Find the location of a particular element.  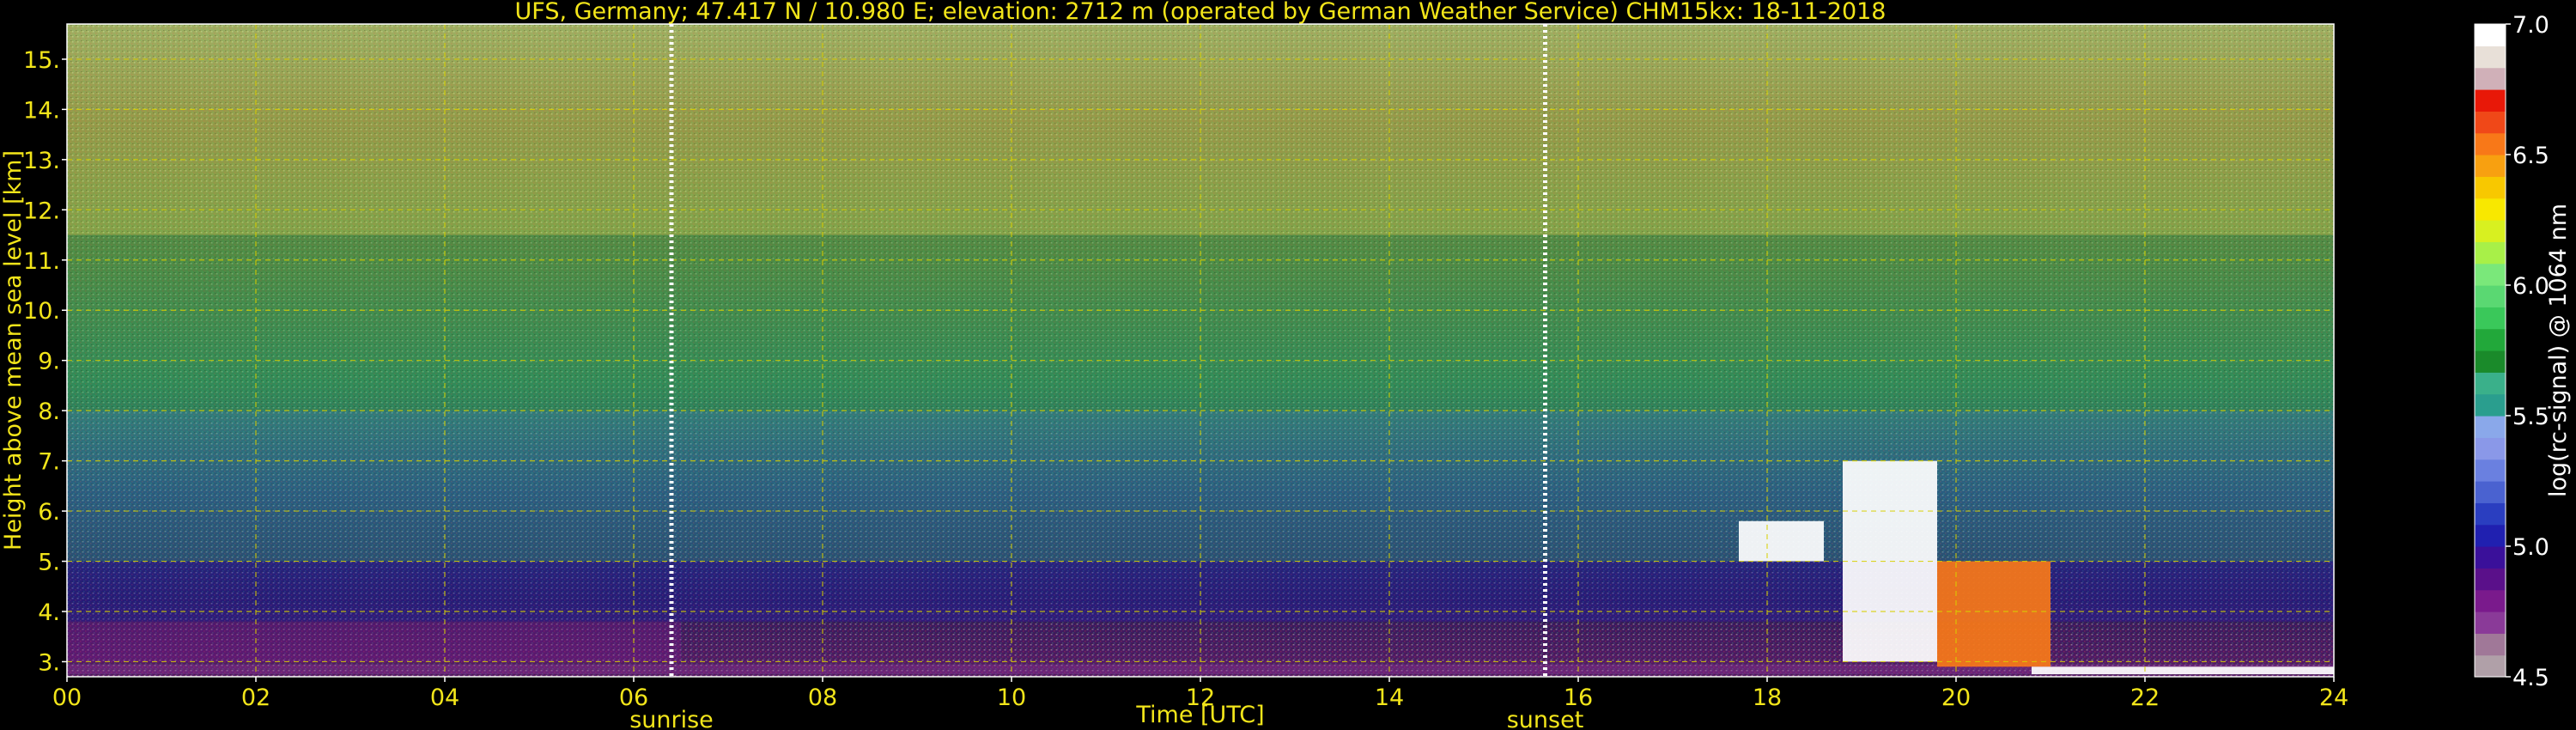

x-tick-label-20: 20 is located at coordinates (1956, 697).